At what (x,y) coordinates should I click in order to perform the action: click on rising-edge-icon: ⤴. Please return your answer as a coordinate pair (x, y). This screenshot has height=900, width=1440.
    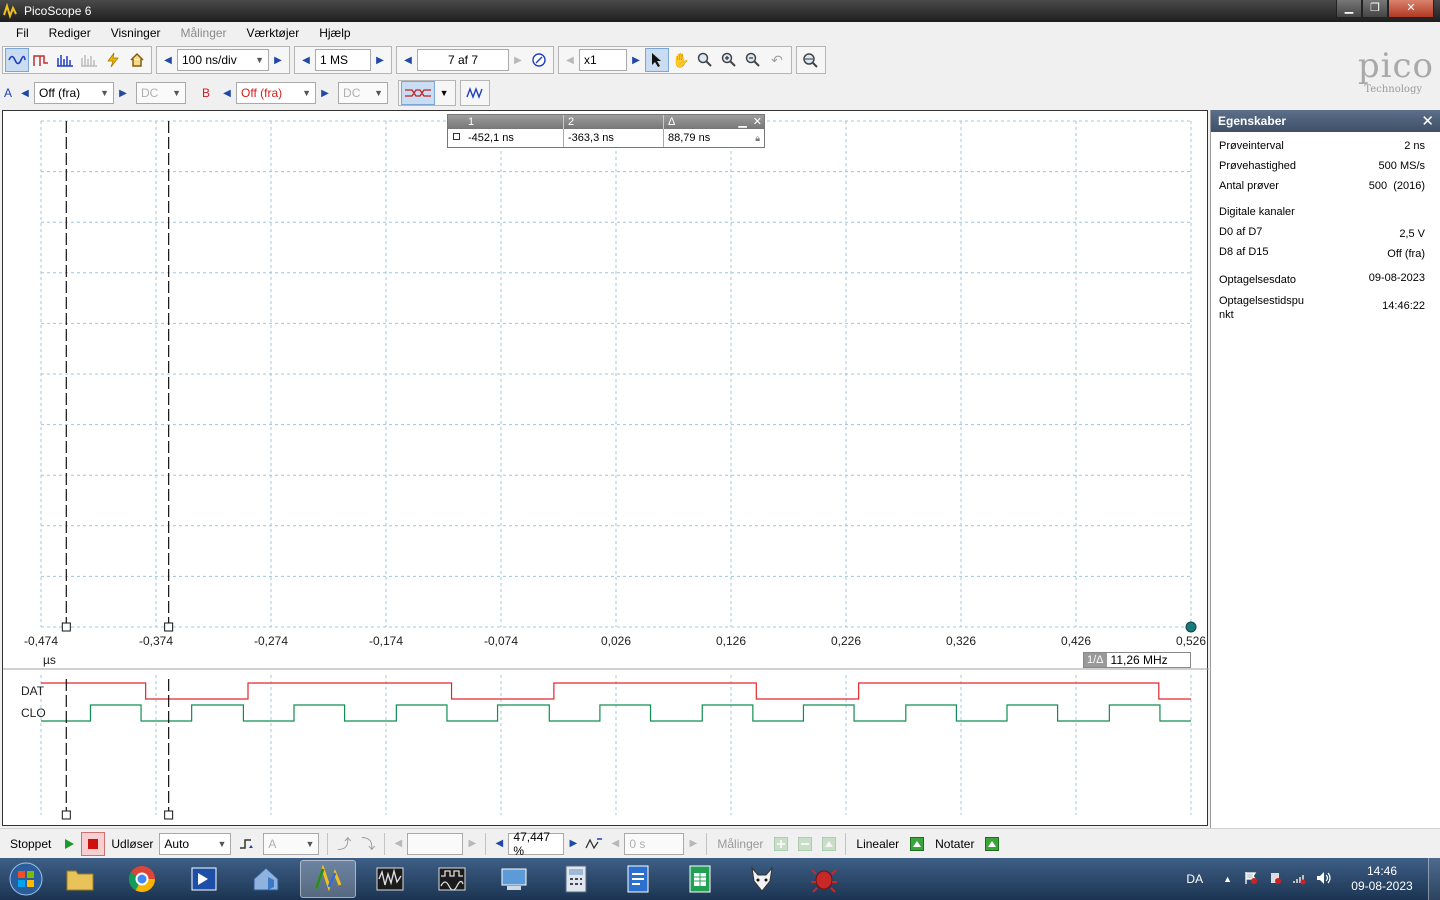
    Looking at the image, I should click on (344, 844).